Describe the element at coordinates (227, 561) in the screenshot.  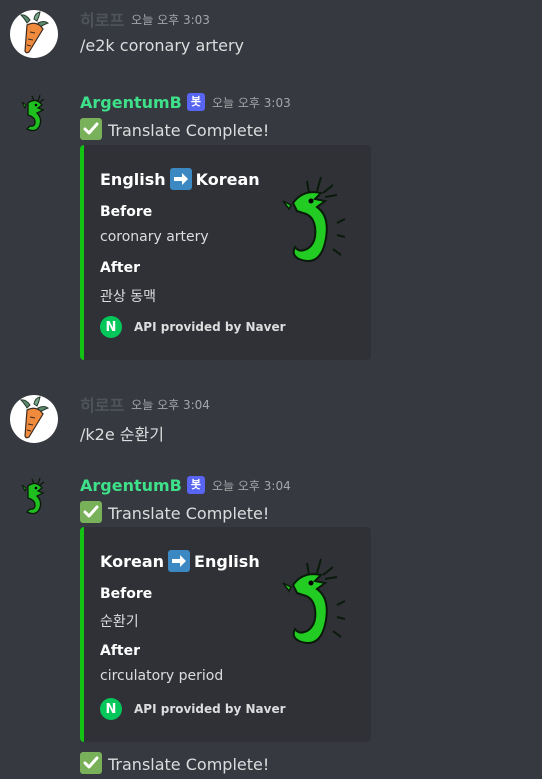
I see `target-language: English` at that location.